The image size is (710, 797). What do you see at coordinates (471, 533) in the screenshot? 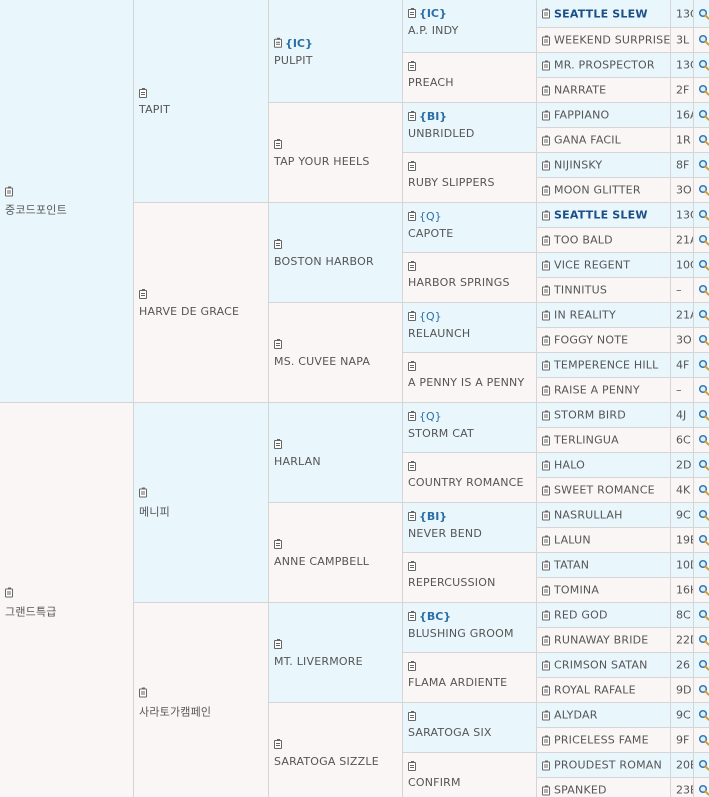
I see `horse-name: NEVER BEND` at bounding box center [471, 533].